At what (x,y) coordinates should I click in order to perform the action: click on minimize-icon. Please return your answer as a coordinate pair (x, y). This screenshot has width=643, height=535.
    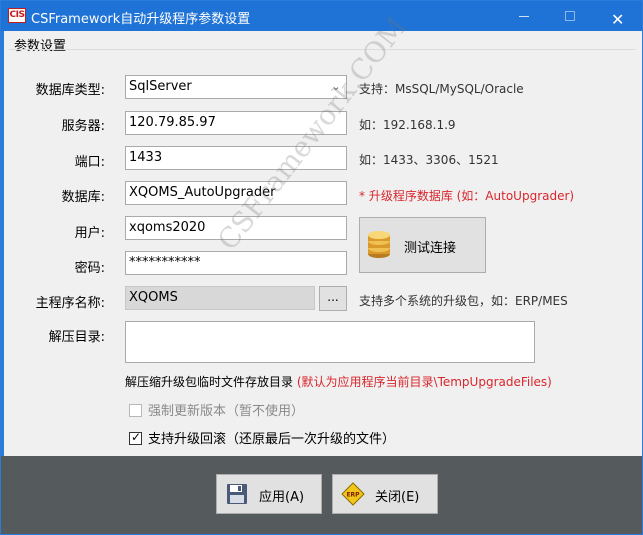
    Looking at the image, I should click on (524, 16).